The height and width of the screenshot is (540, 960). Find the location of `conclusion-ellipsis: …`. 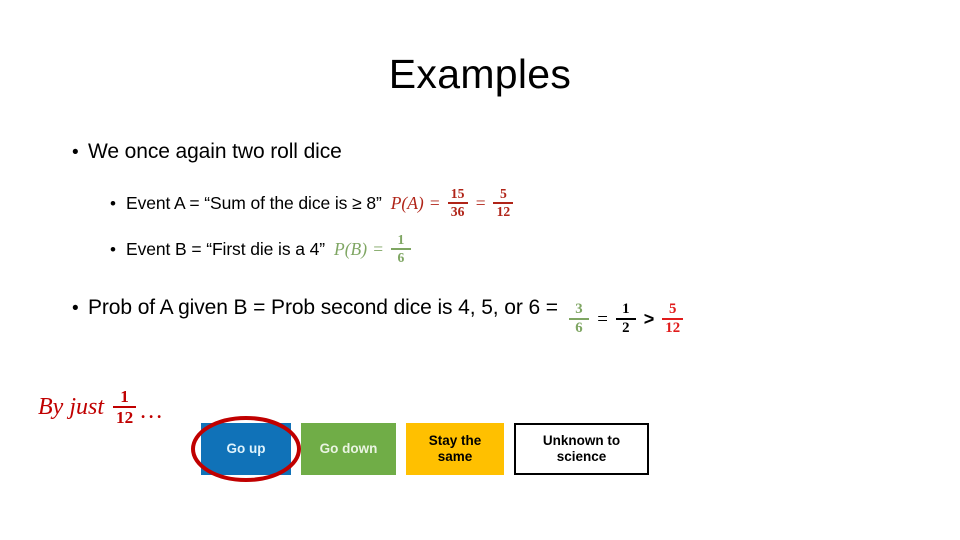

conclusion-ellipsis: … is located at coordinates (152, 410).